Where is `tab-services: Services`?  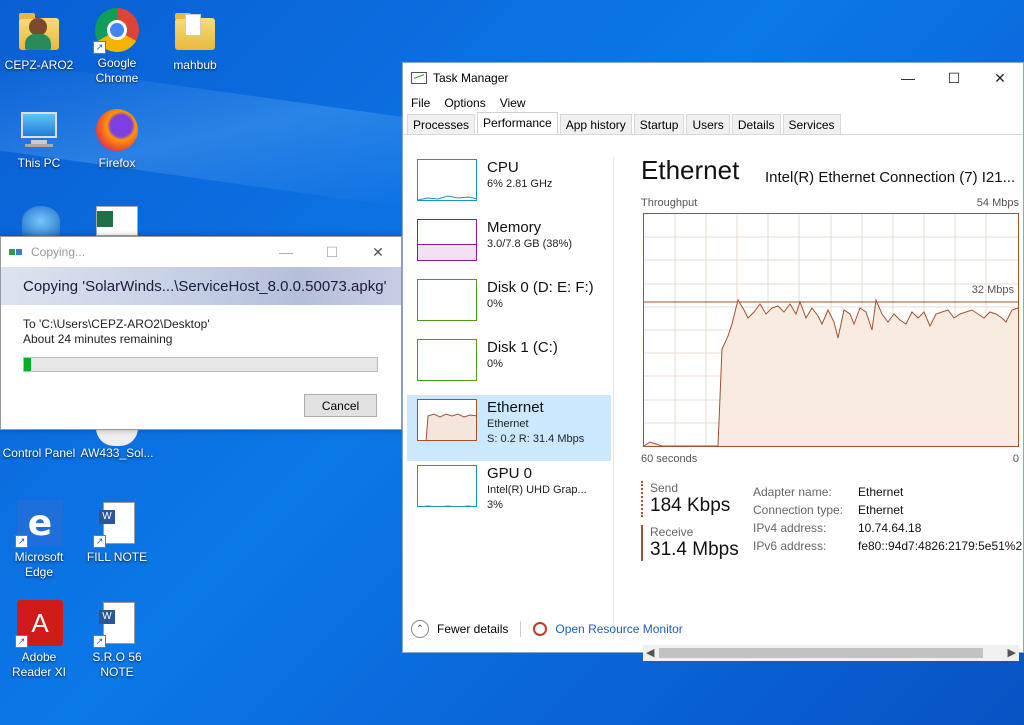
tab-services: Services is located at coordinates (811, 124).